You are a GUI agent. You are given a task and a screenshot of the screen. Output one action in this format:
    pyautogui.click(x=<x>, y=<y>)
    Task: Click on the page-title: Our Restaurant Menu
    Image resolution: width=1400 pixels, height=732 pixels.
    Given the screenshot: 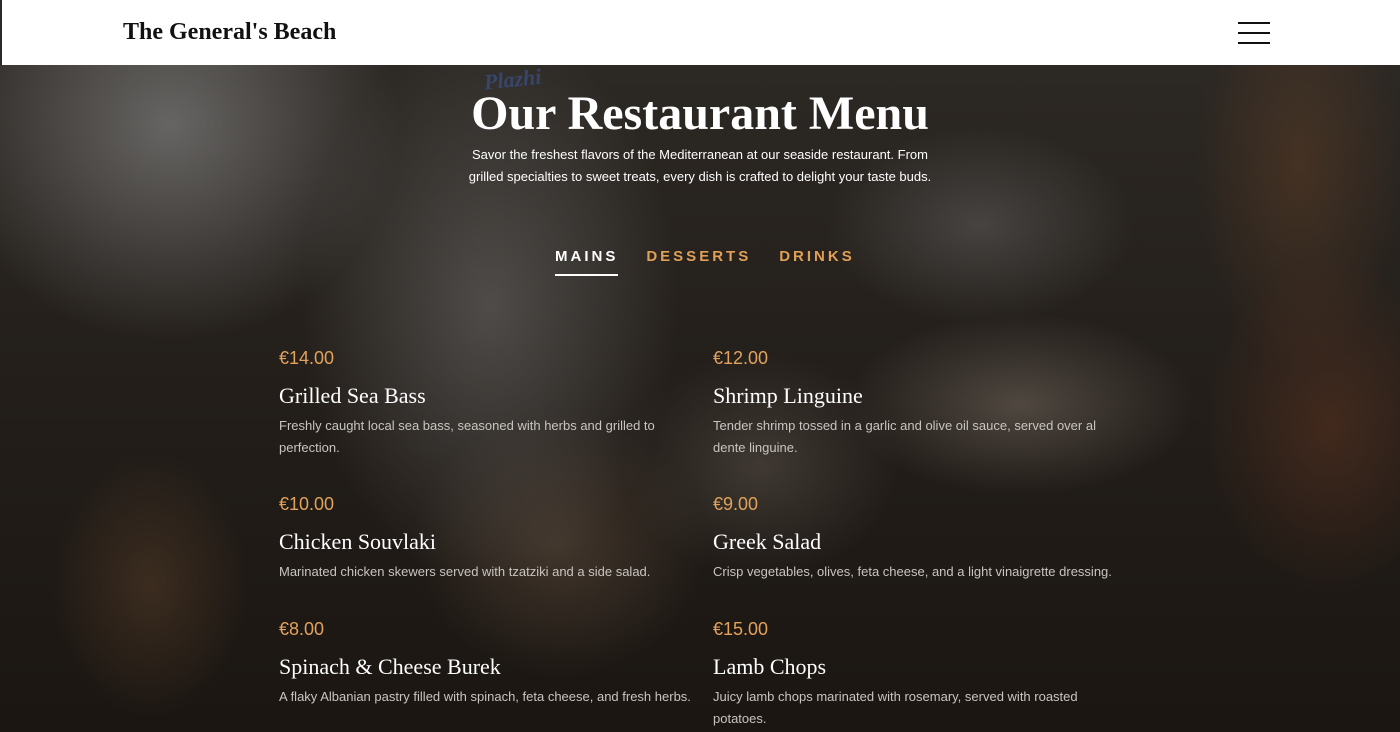 What is the action you would take?
    pyautogui.click(x=700, y=113)
    